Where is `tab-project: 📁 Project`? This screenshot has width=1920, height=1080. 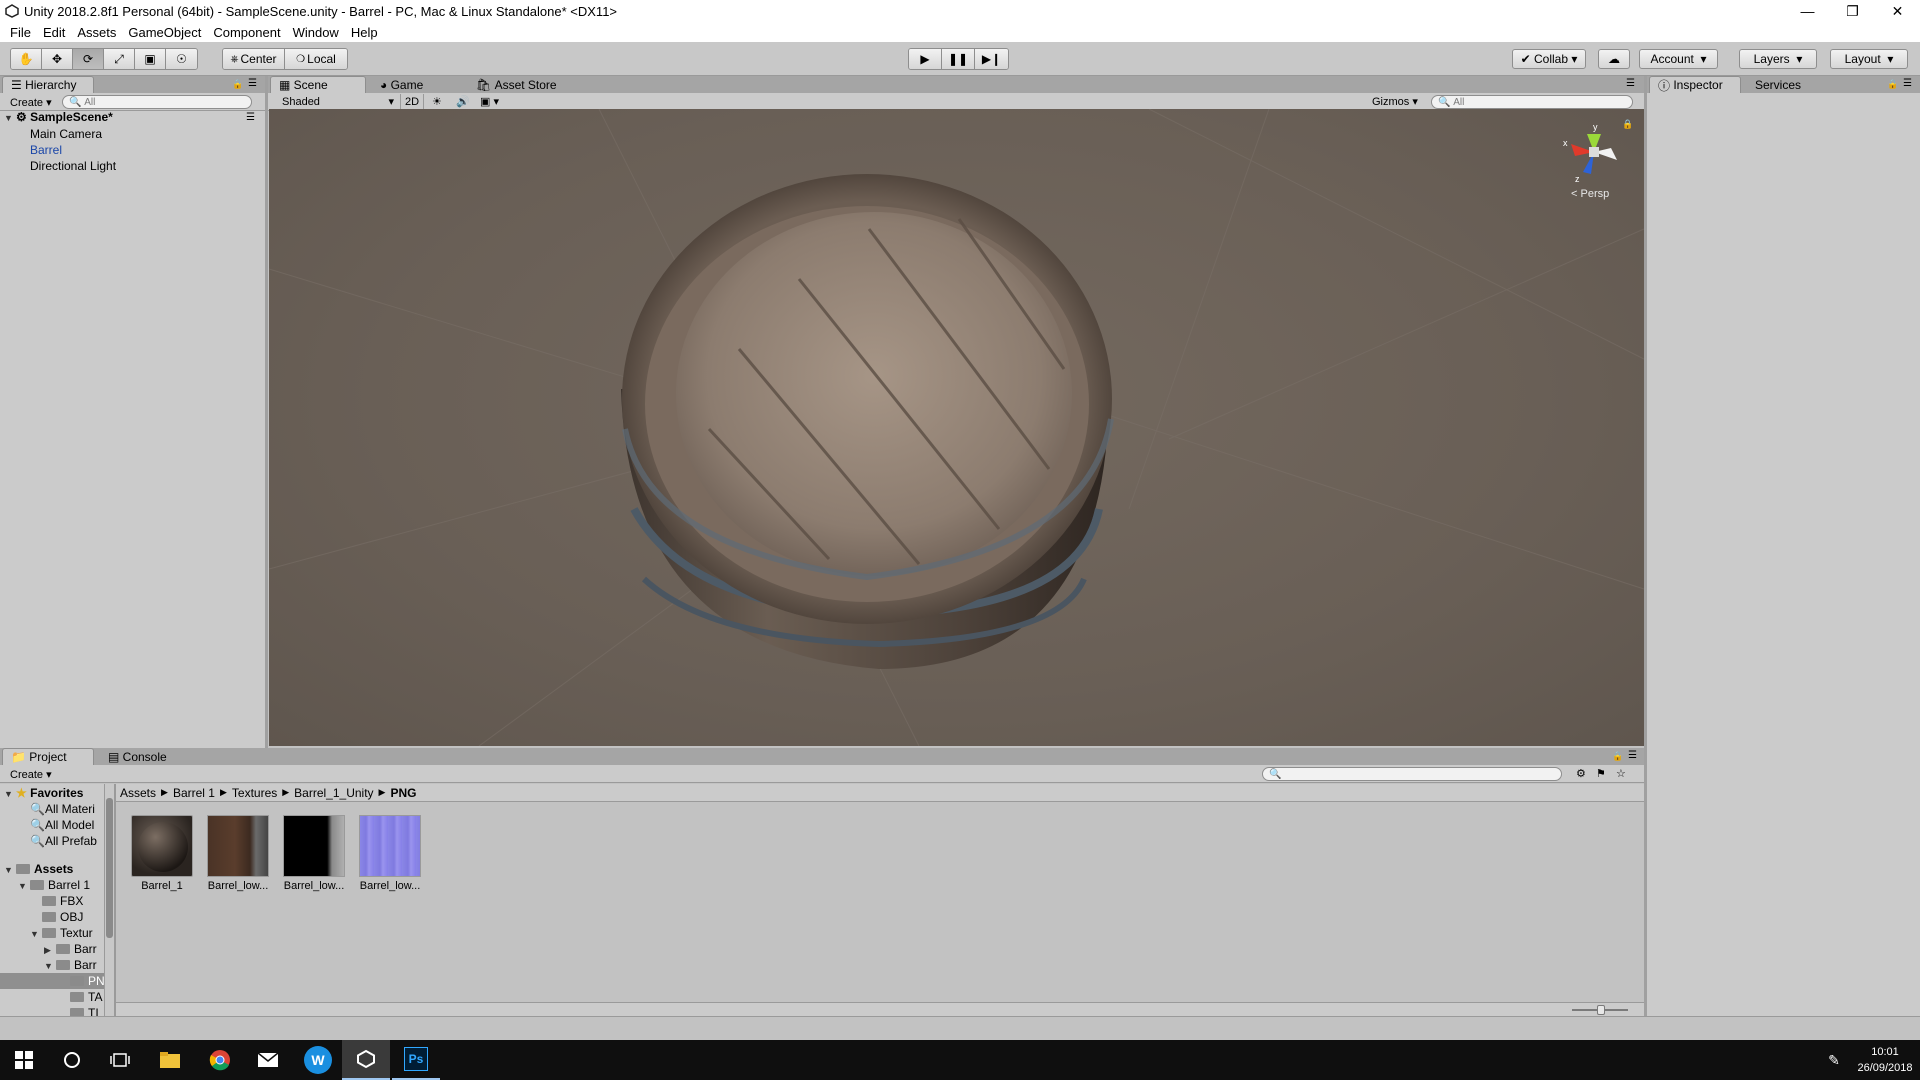 tab-project: 📁 Project is located at coordinates (48, 756).